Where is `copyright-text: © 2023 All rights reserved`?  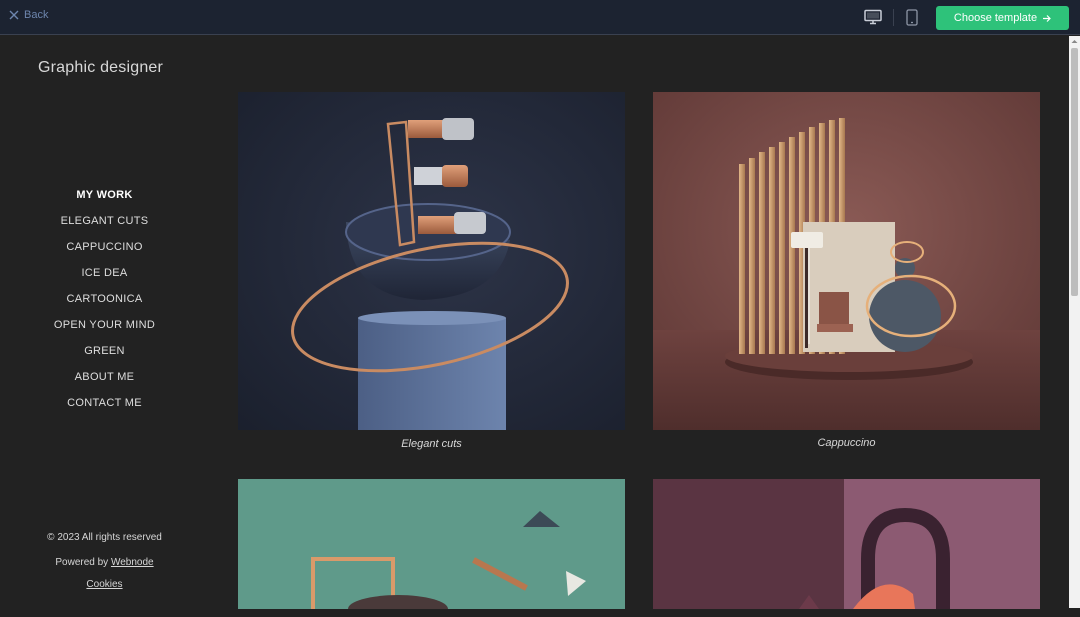
copyright-text: © 2023 All rights reserved is located at coordinates (104, 537).